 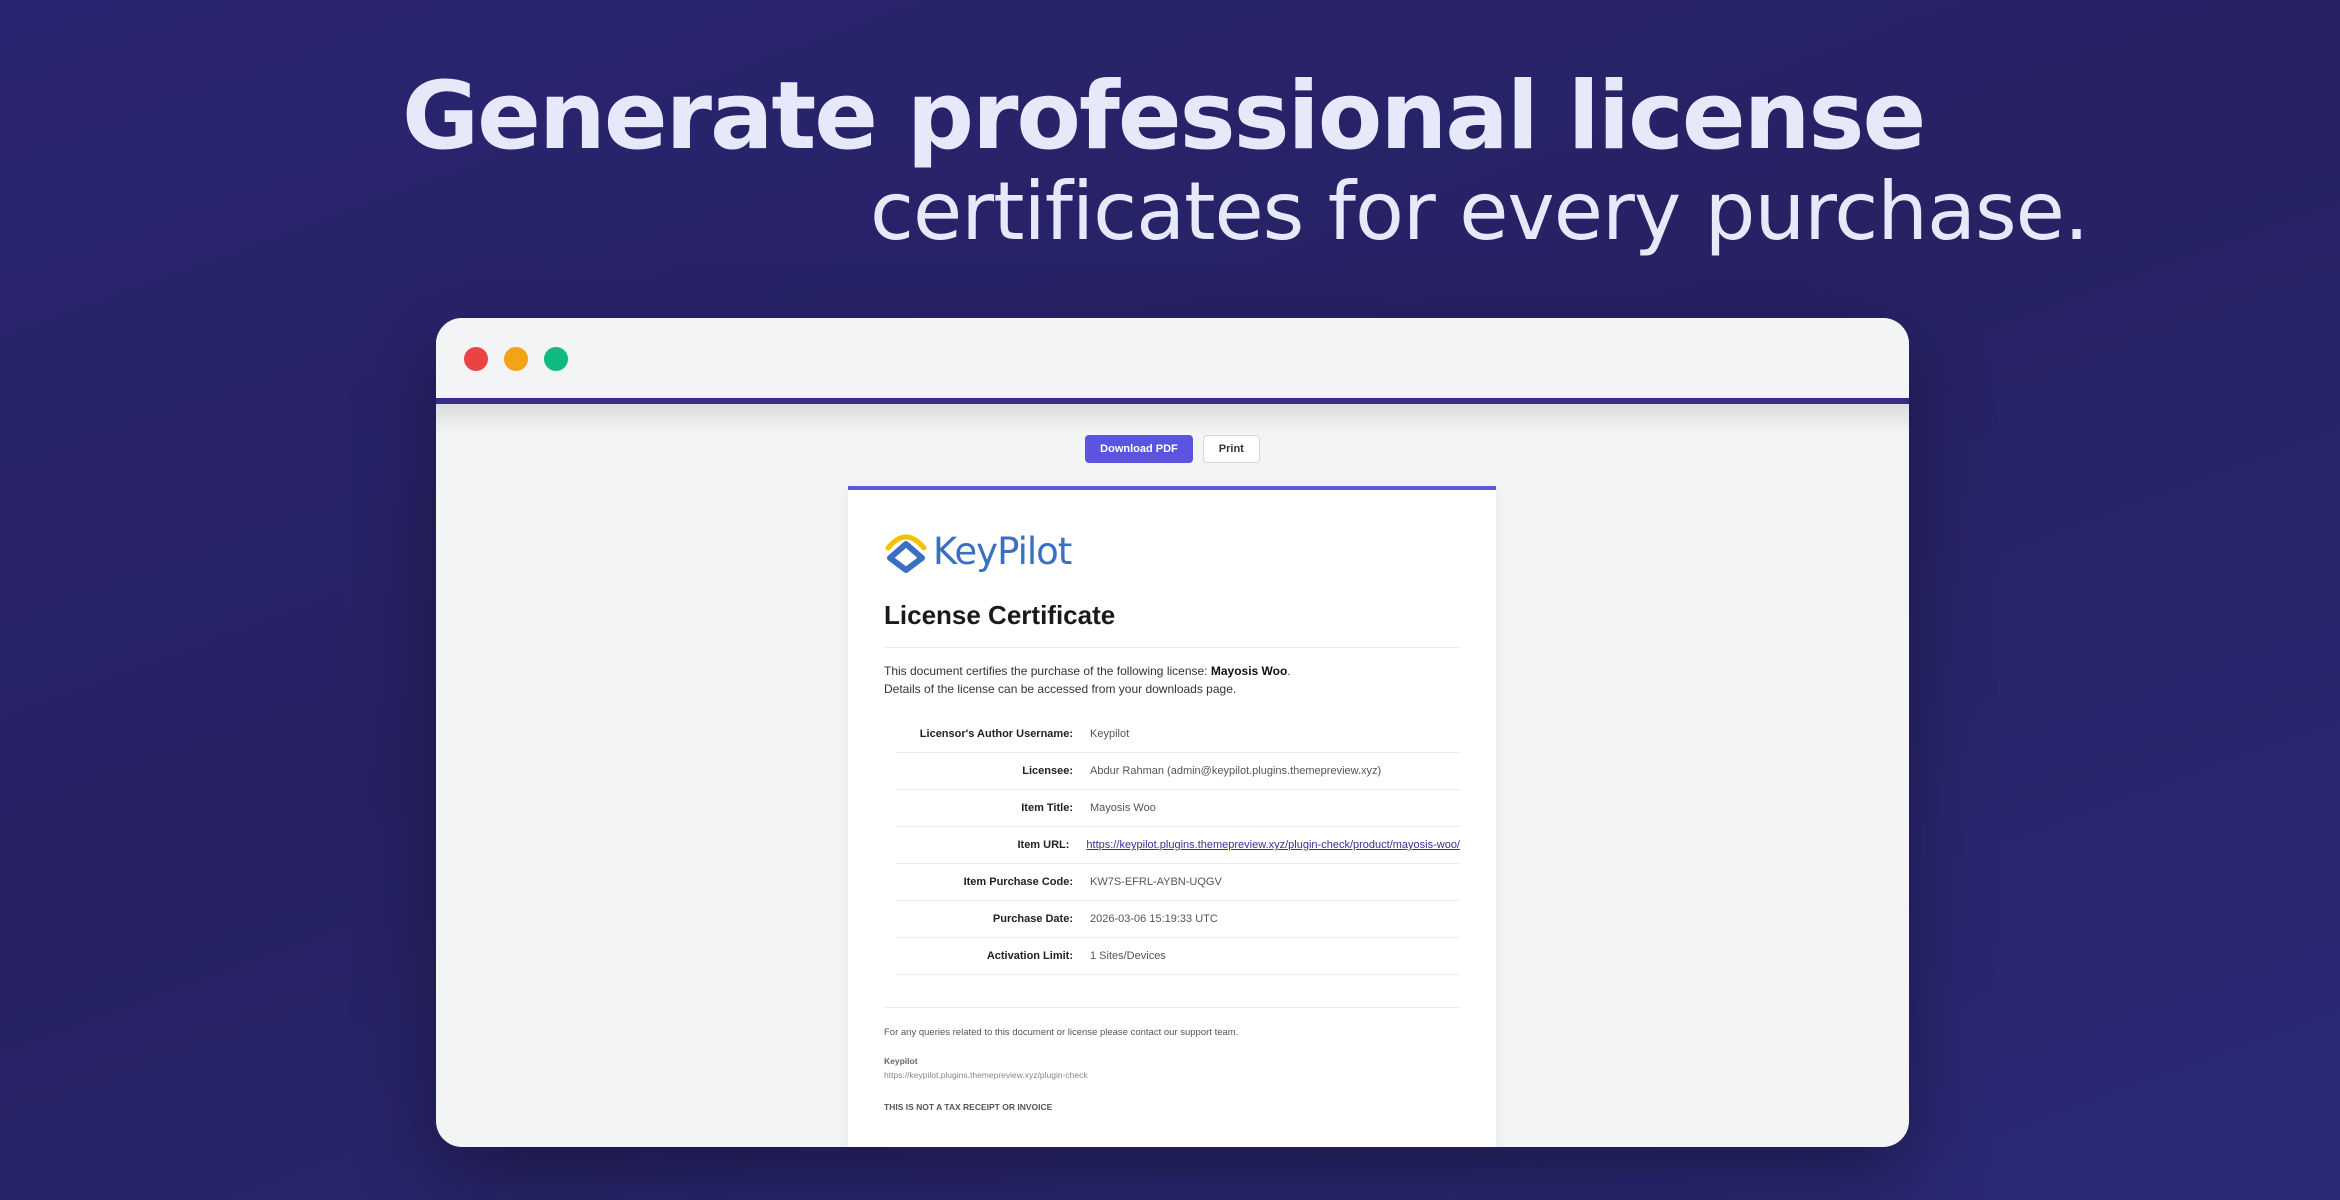 I want to click on hero-headline: Generate professional license, so click(x=1164, y=116).